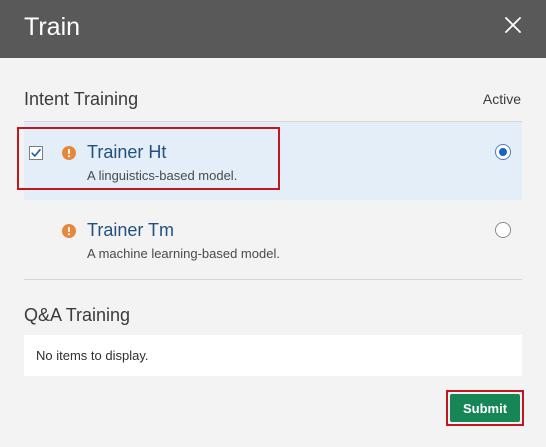  What do you see at coordinates (273, 279) in the screenshot?
I see `divider` at bounding box center [273, 279].